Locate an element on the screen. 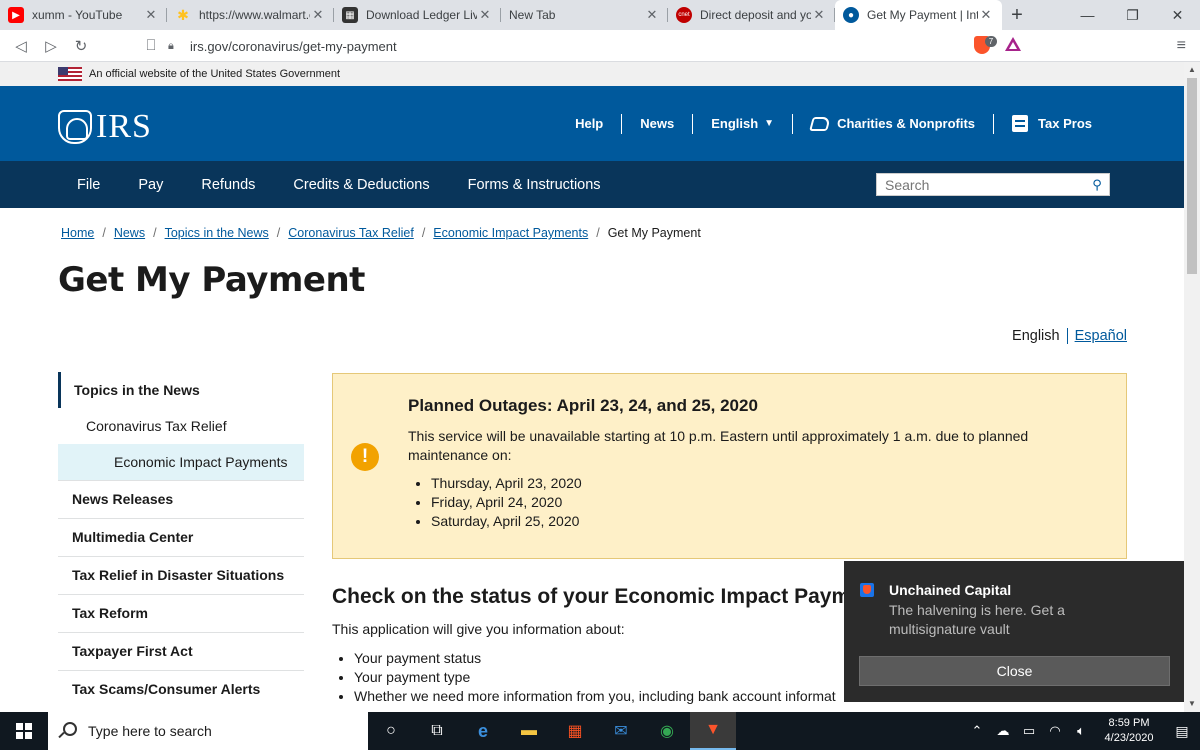  sidebar-item-eip: Economic Impact Payments is located at coordinates (181, 462).